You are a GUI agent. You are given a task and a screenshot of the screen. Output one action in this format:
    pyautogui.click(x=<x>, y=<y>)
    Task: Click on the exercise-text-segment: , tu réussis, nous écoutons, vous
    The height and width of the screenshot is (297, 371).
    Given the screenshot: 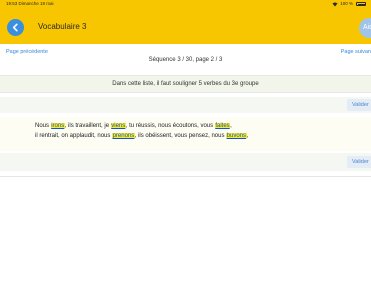 What is the action you would take?
    pyautogui.click(x=170, y=126)
    